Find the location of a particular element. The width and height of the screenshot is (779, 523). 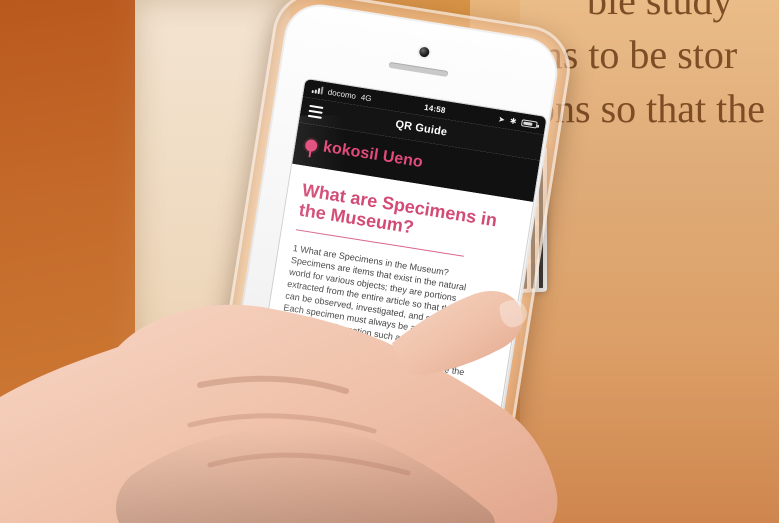

brand-name: kokosil Ueno is located at coordinates (373, 155).